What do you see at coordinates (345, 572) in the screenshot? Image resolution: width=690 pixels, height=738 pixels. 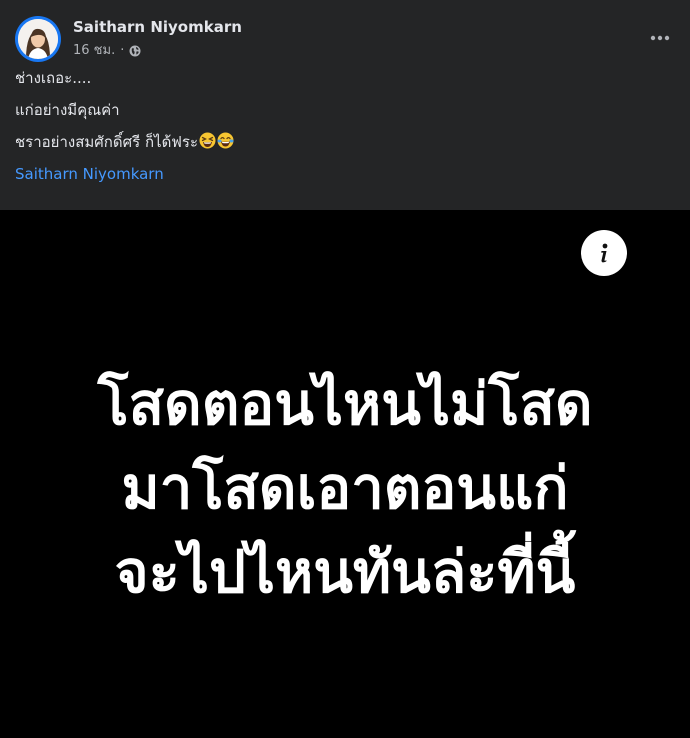 I see `image-line-3: จะไปไหนทันล่ะที่นี้` at bounding box center [345, 572].